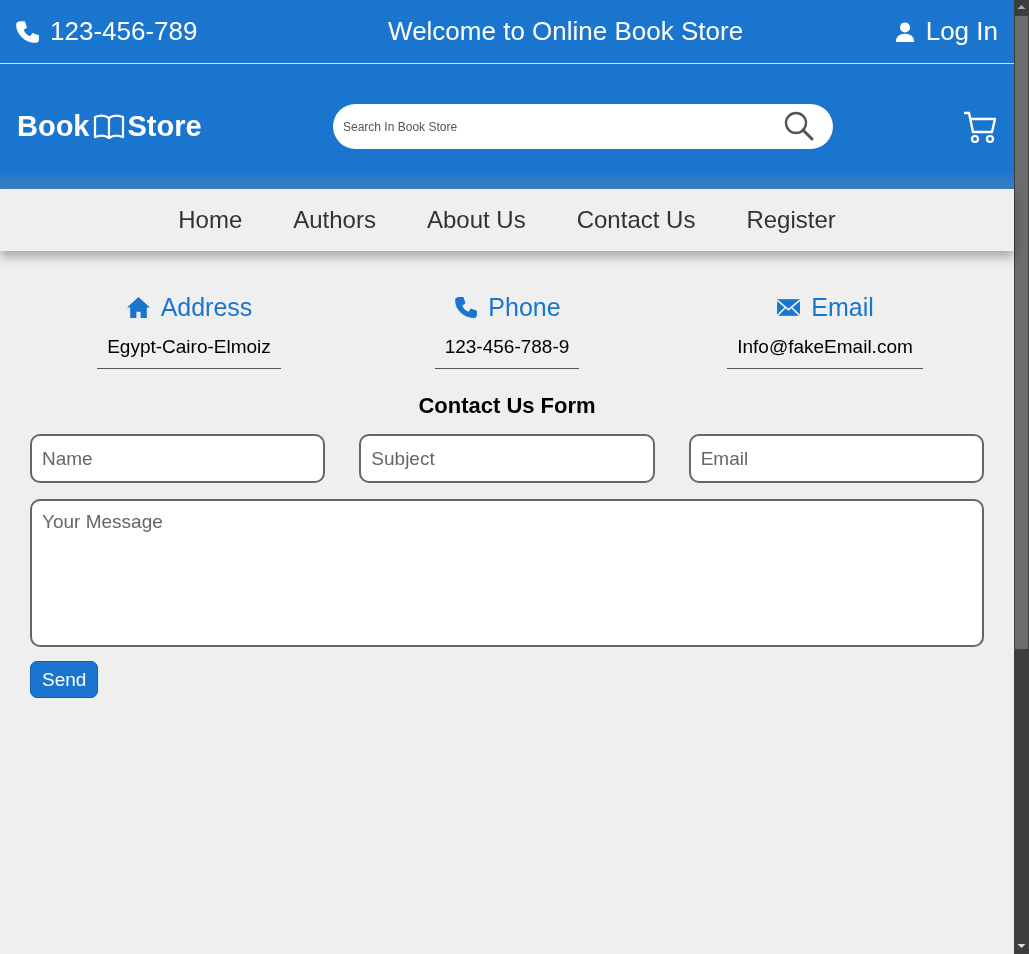 The width and height of the screenshot is (1029, 954). I want to click on cart-icon, so click(980, 126).